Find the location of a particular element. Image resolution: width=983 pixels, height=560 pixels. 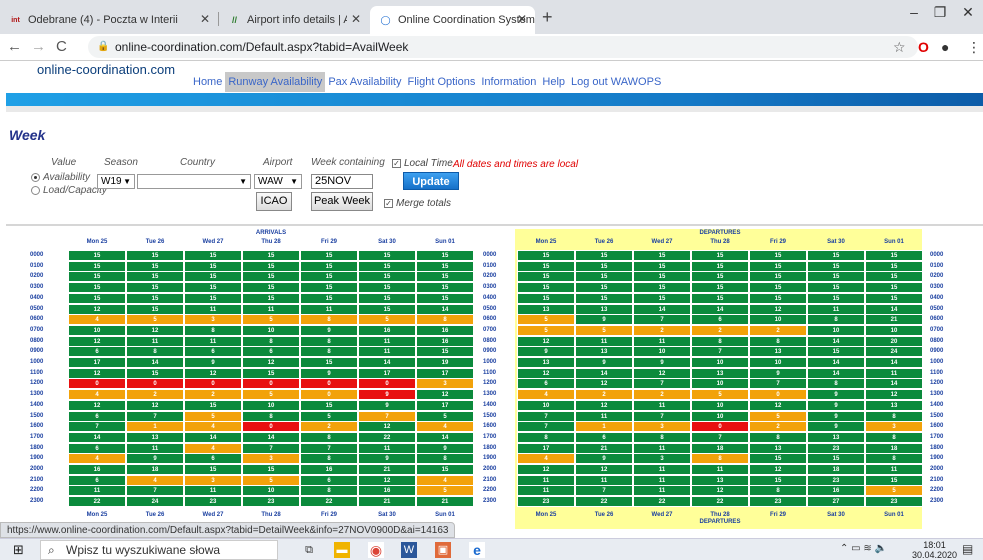

icao-button: ICAO is located at coordinates (274, 201).